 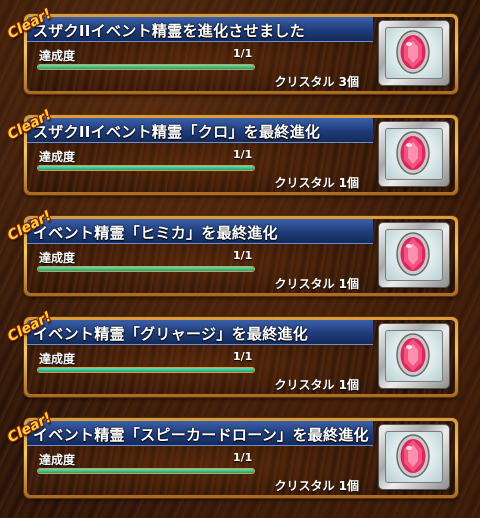 I want to click on mission-title: スザクIIイベント精霊「クロ」を最終進化, so click(x=177, y=132).